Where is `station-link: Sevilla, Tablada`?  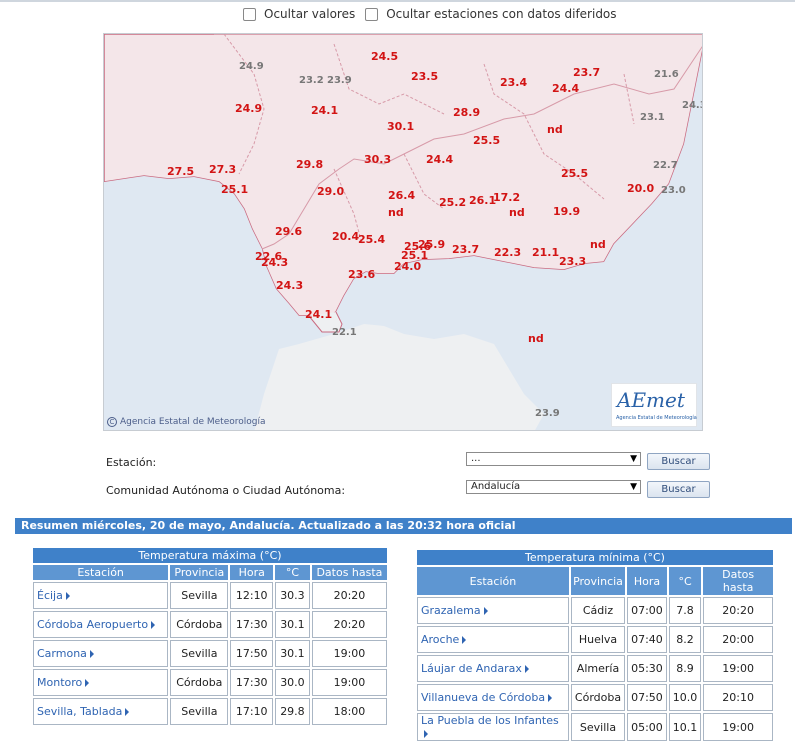
station-link: Sevilla, Tablada is located at coordinates (101, 711).